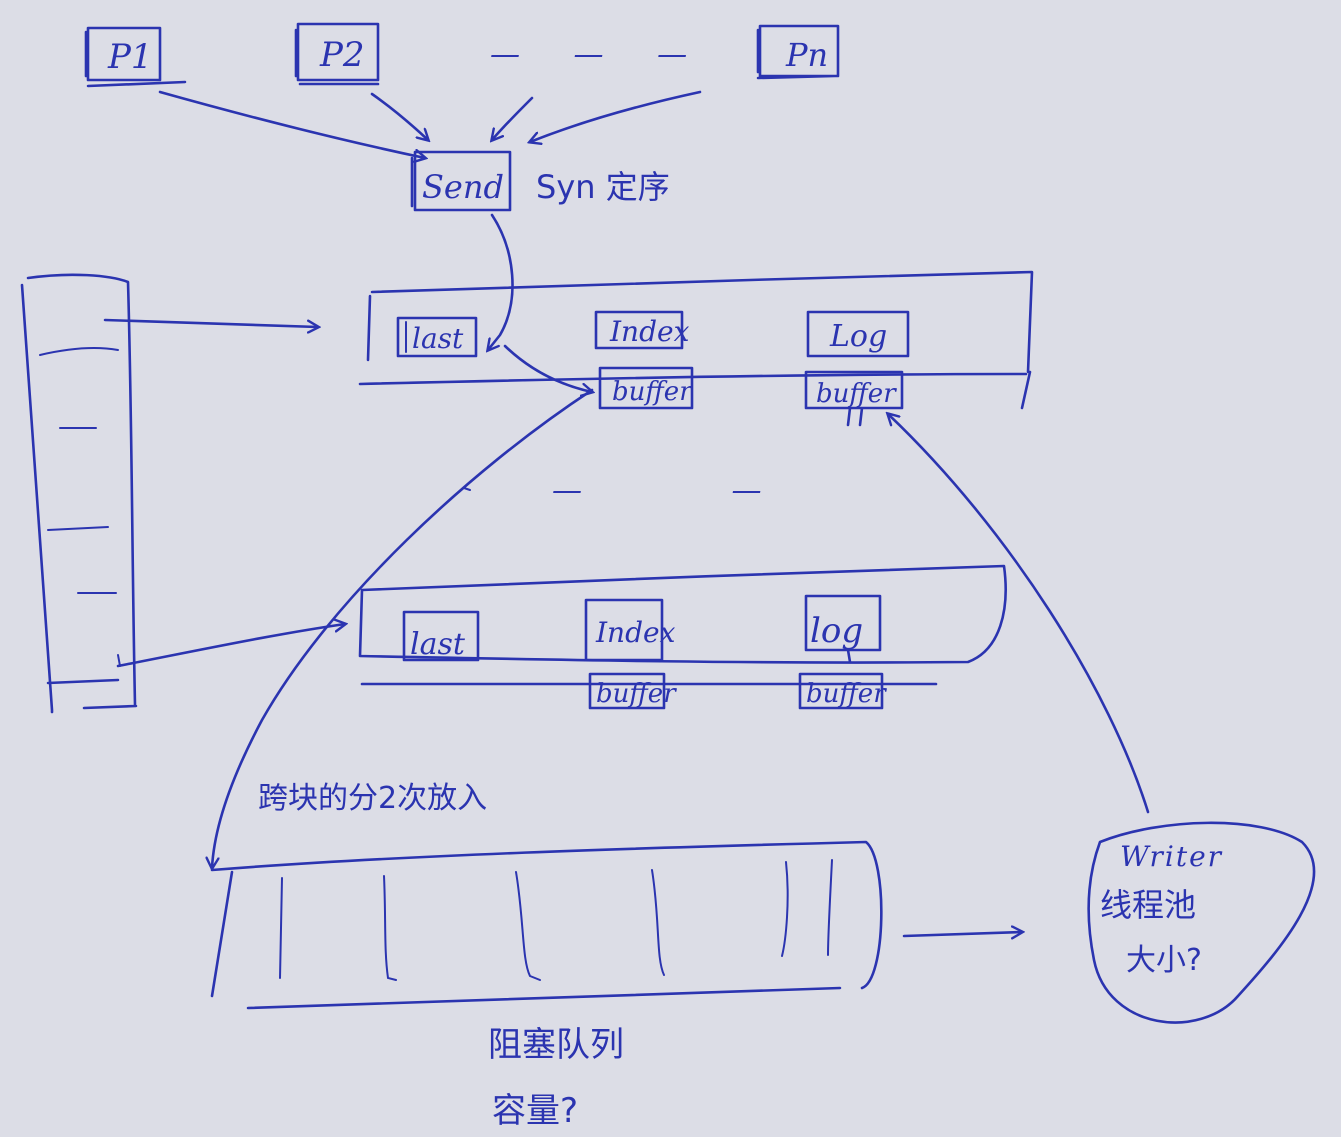 This screenshot has width=1341, height=1137. I want to click on writer-to-log-buffer-arrow, so click(1019, 614).